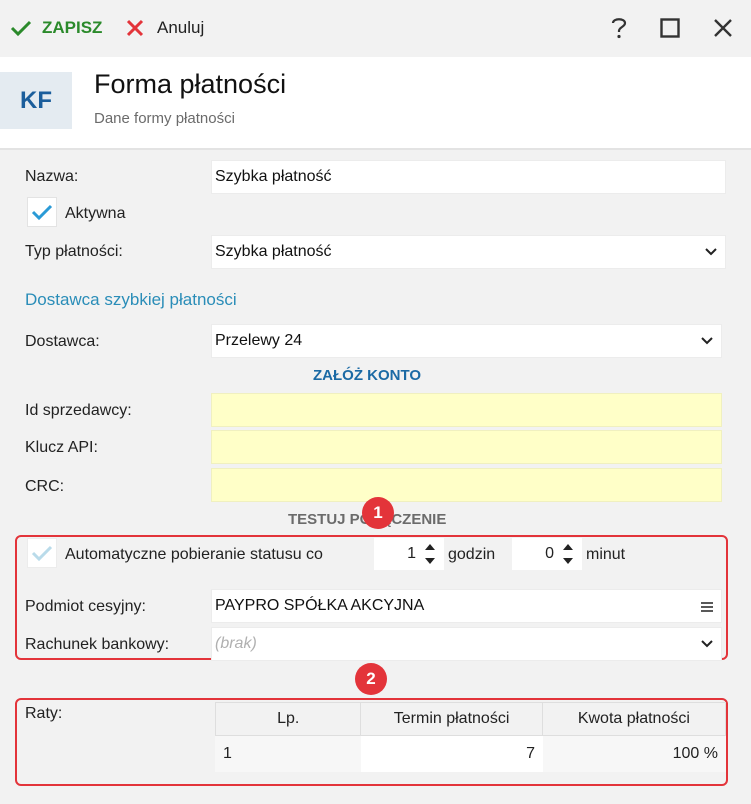 The width and height of the screenshot is (751, 804). What do you see at coordinates (135, 28) in the screenshot?
I see `close-icon` at bounding box center [135, 28].